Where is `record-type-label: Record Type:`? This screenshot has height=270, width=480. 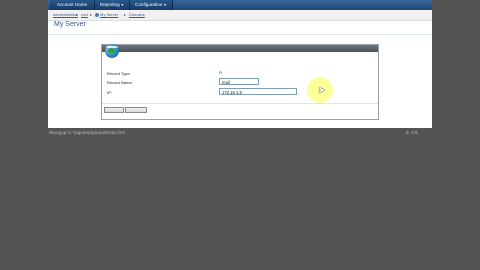 record-type-label: Record Type: is located at coordinates (119, 73).